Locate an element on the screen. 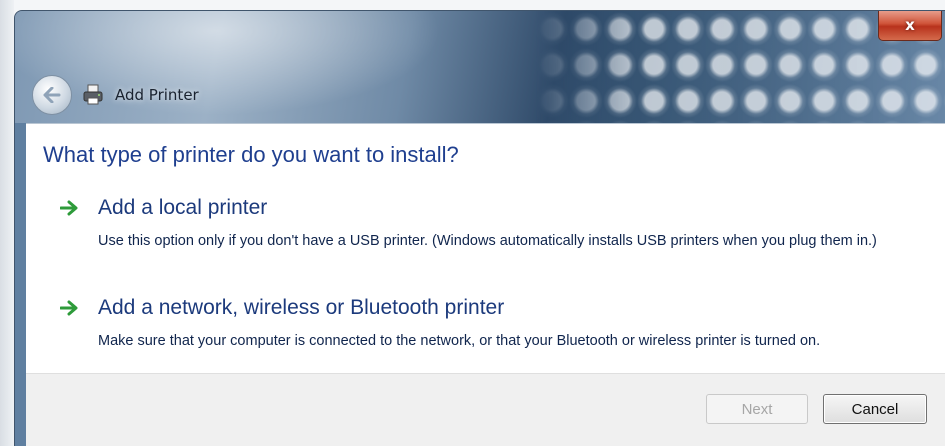 The width and height of the screenshot is (945, 446). printer-icon is located at coordinates (93, 95).